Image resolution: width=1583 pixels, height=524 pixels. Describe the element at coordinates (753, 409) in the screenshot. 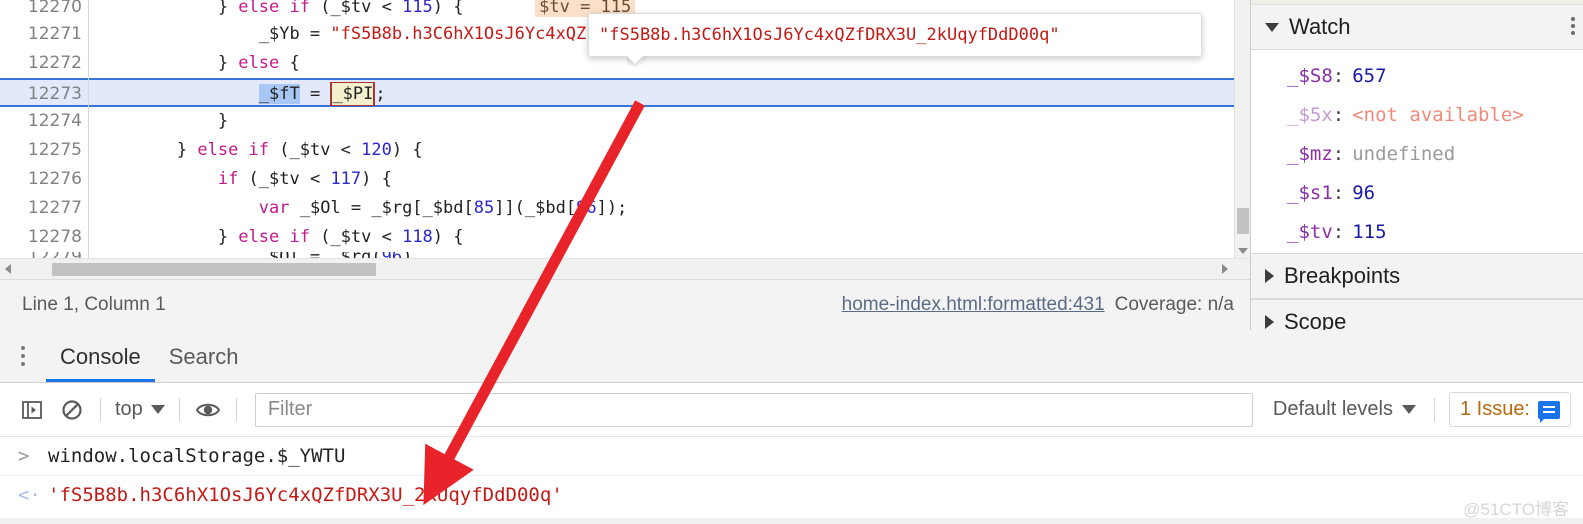

I see `filter-input` at that location.